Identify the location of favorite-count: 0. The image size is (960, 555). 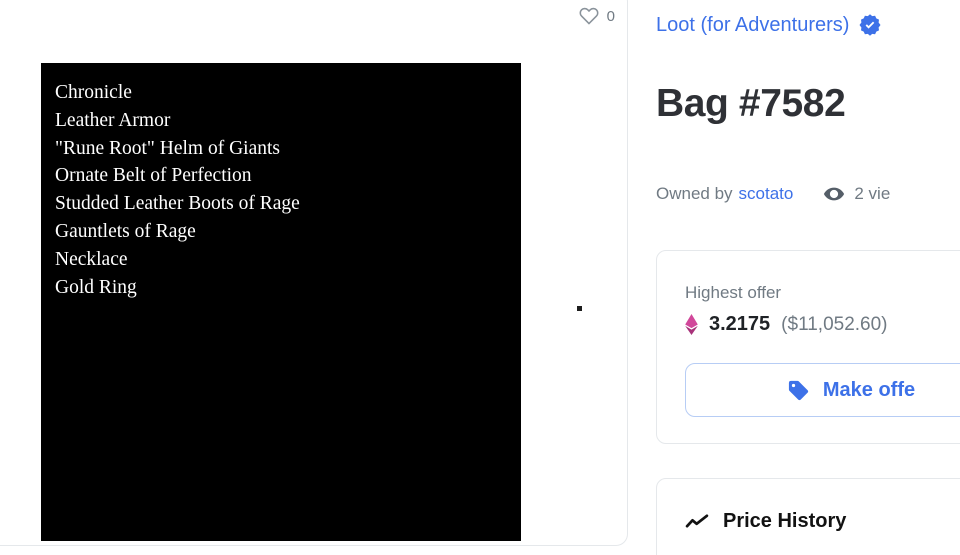
(610, 16).